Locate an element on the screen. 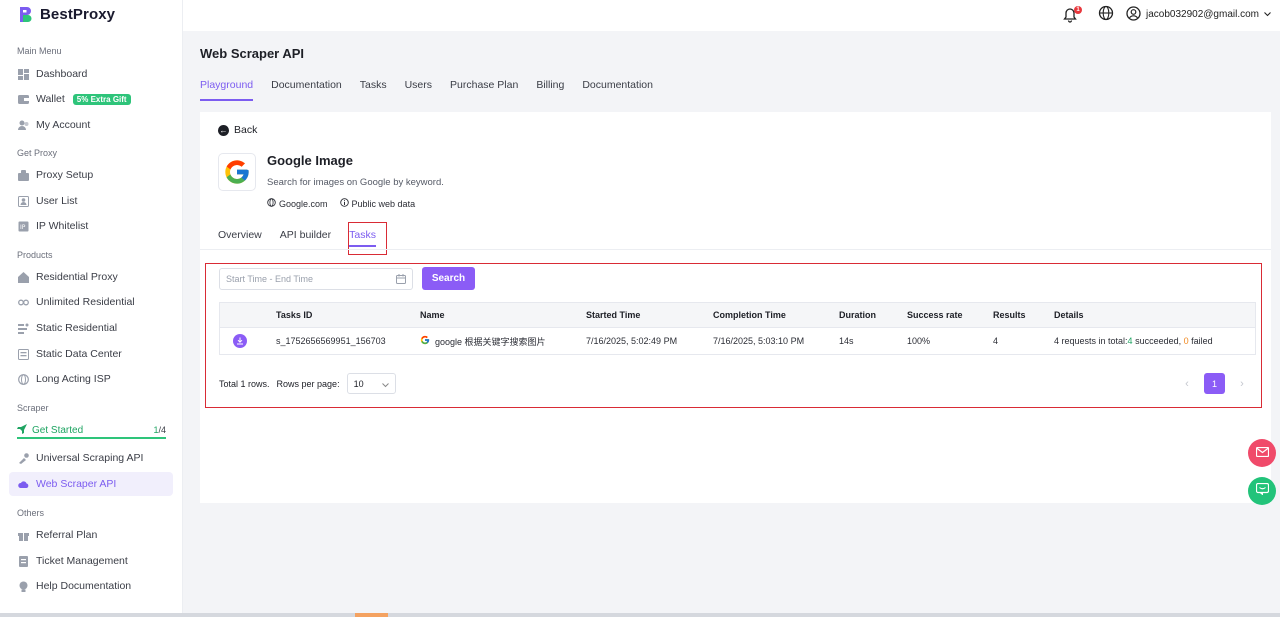 This screenshot has width=1280, height=617. info-icon is located at coordinates (344, 203).